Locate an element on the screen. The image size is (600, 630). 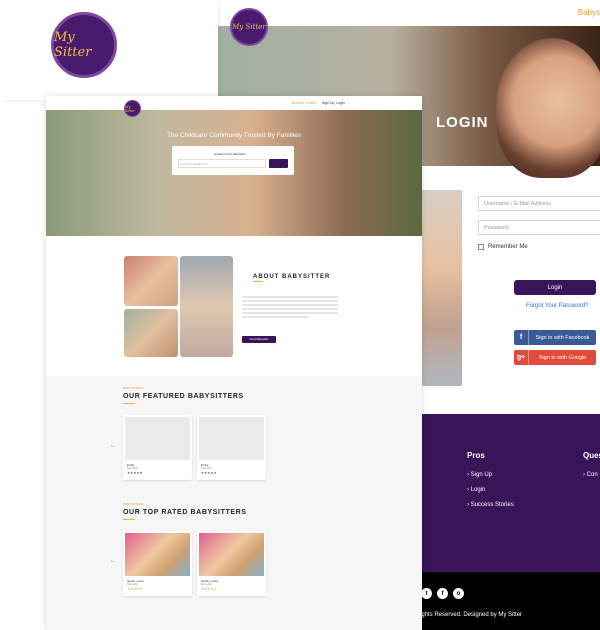
nav-link-become-sitter: Become a sitter is located at coordinates (304, 103).